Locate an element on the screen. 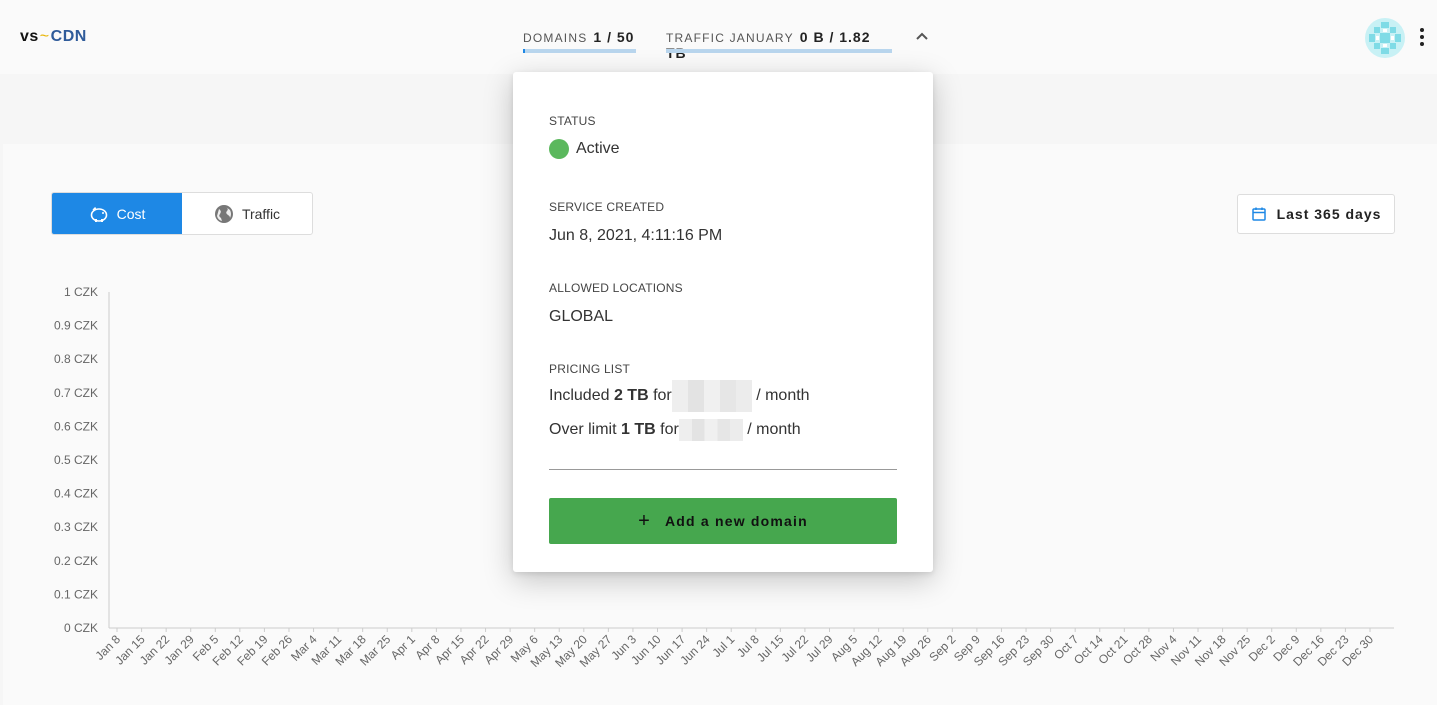 The height and width of the screenshot is (705, 1437). kebab-menu-icon is located at coordinates (1422, 39).